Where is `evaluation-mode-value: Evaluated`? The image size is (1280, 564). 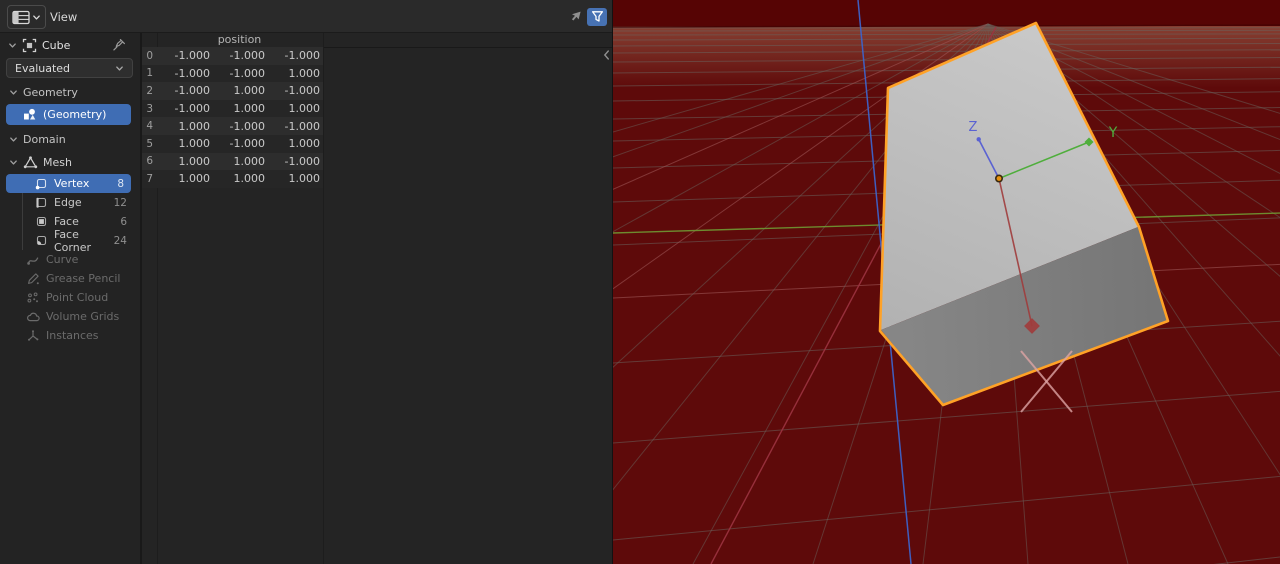 evaluation-mode-value: Evaluated is located at coordinates (43, 68).